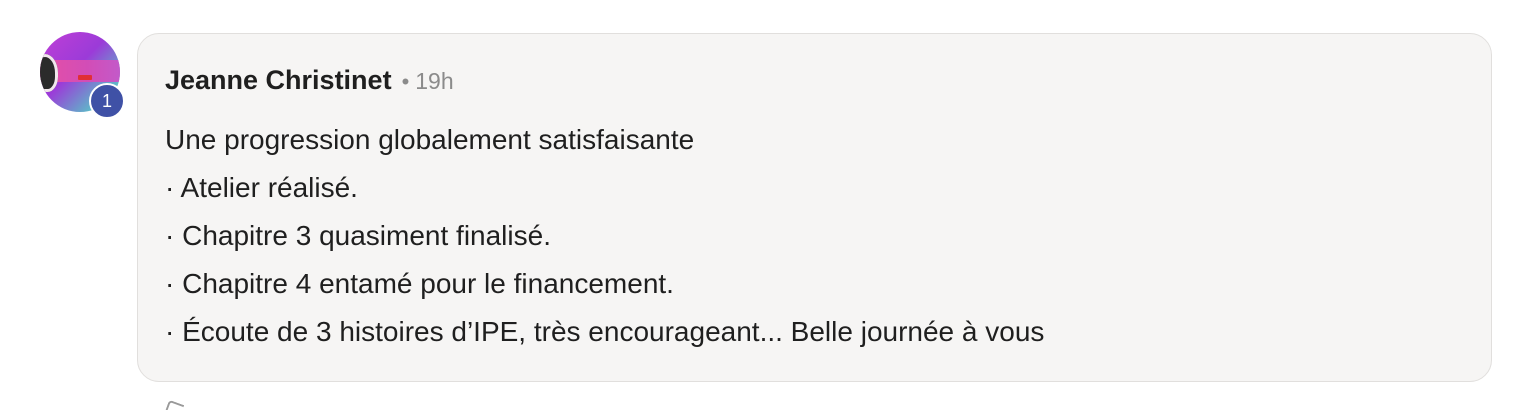 This screenshot has width=1516, height=410. I want to click on comment-header: Jeanne Christinet • 19h, so click(309, 80).